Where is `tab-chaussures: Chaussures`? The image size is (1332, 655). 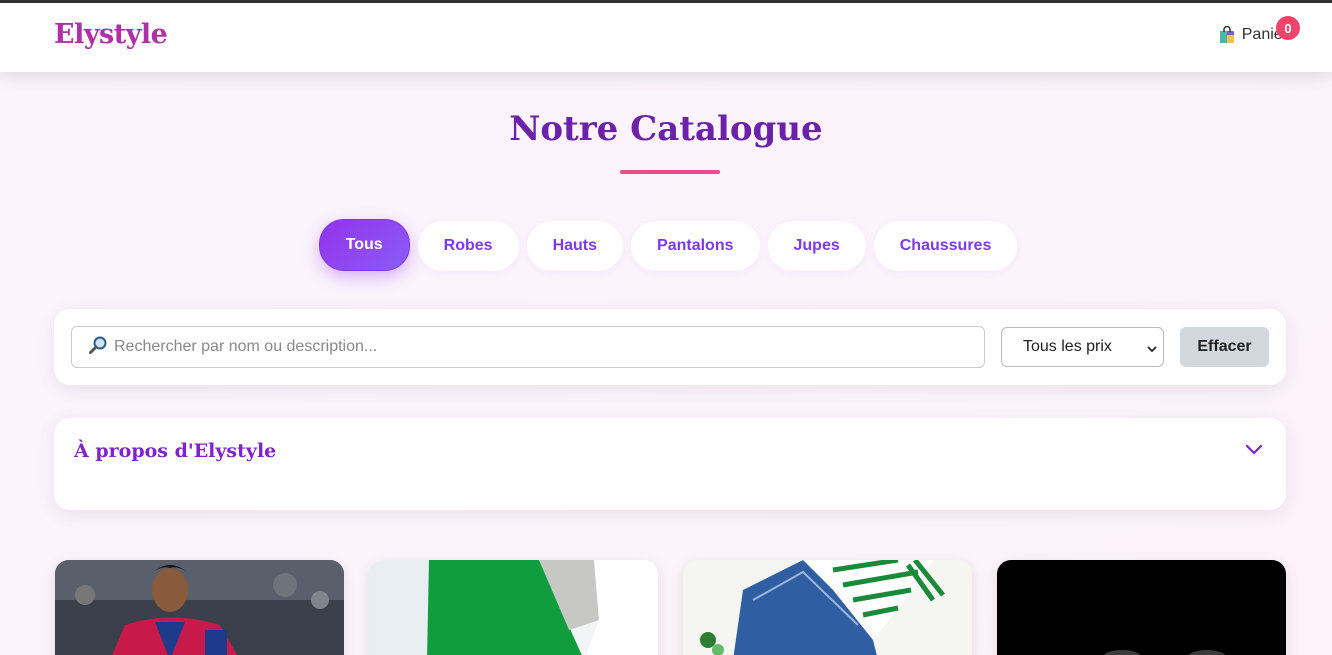
tab-chaussures: Chaussures is located at coordinates (945, 246).